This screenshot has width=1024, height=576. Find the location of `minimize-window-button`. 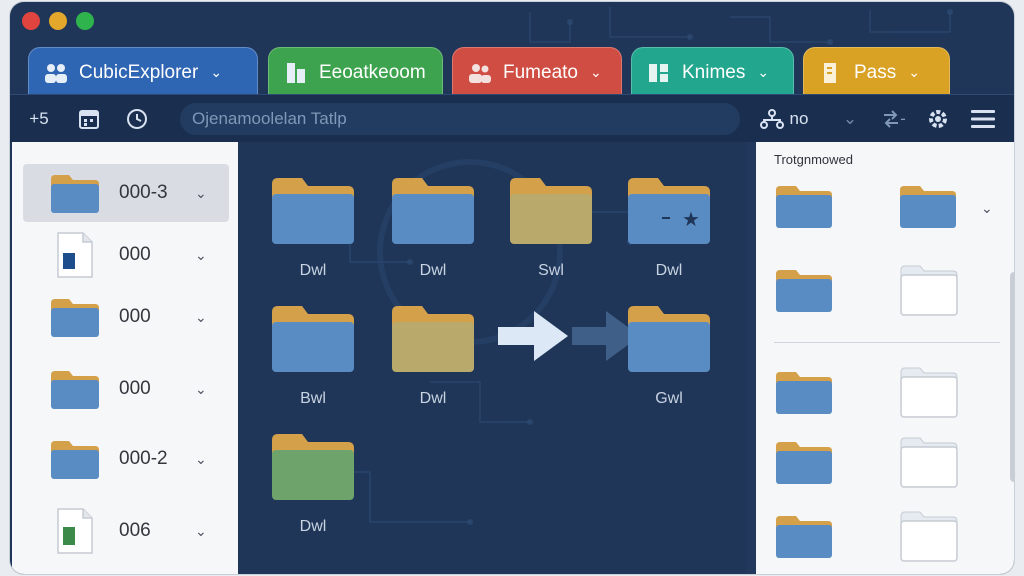

minimize-window-button is located at coordinates (58, 21).